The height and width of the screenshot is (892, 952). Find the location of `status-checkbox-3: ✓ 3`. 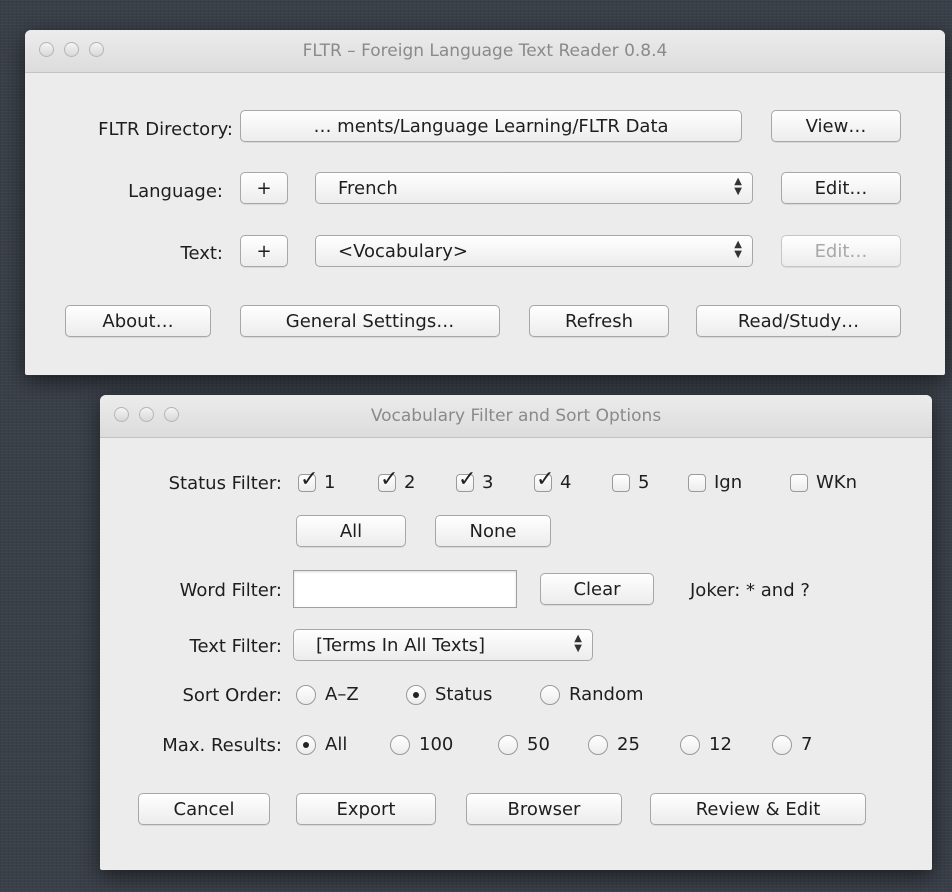

status-checkbox-3: ✓ 3 is located at coordinates (475, 480).